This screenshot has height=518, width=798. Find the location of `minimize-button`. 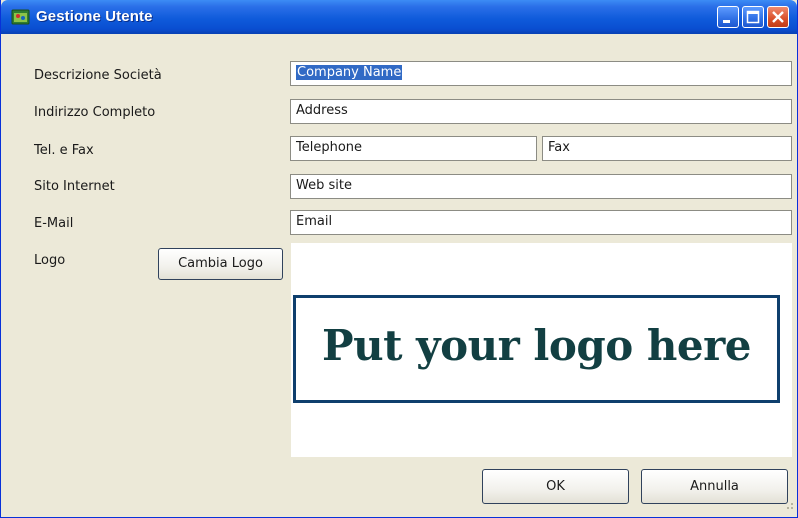

minimize-button is located at coordinates (728, 17).